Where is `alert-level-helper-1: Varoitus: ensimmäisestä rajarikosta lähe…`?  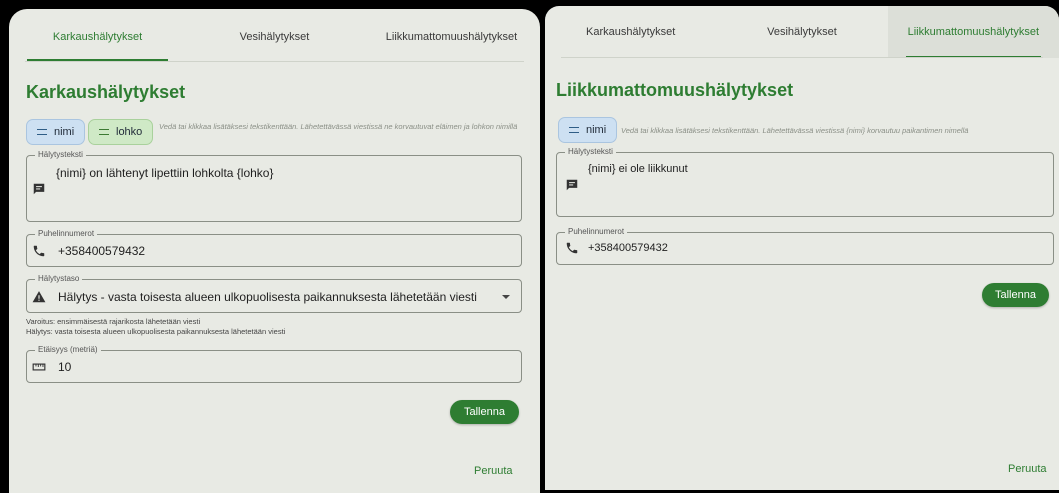 alert-level-helper-1: Varoitus: ensimmäisestä rajarikosta lähe… is located at coordinates (113, 321).